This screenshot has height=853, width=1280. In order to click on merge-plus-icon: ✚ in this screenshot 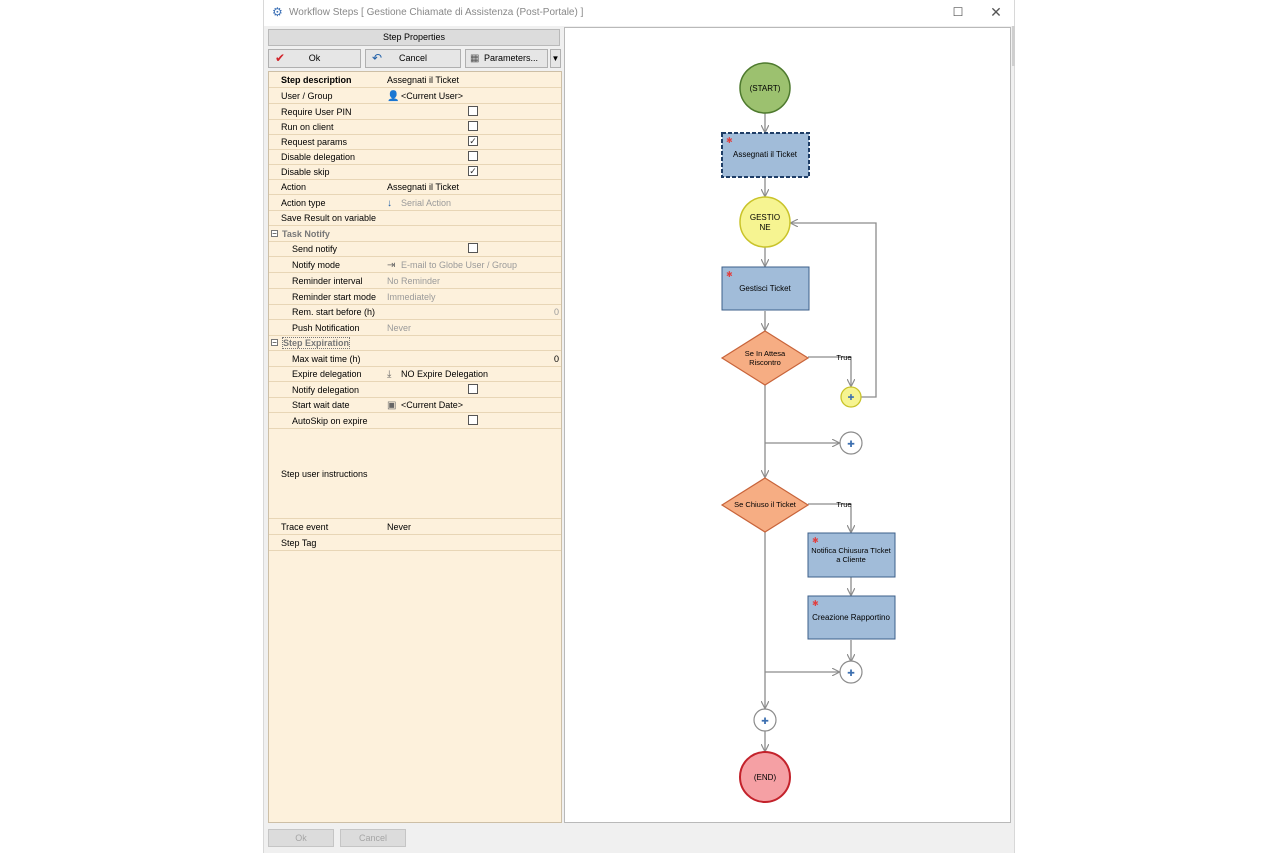, I will do `click(765, 721)`.